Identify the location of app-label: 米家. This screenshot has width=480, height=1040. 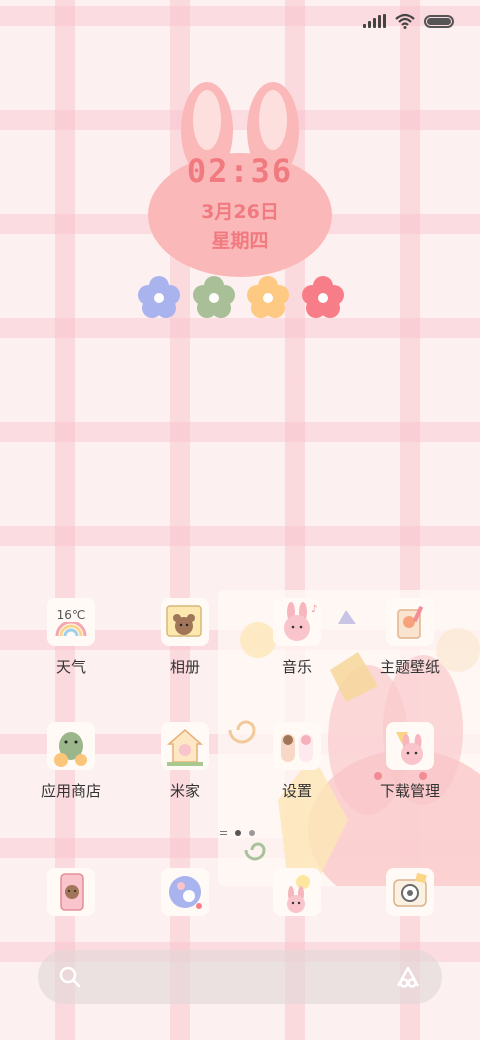
(184, 791).